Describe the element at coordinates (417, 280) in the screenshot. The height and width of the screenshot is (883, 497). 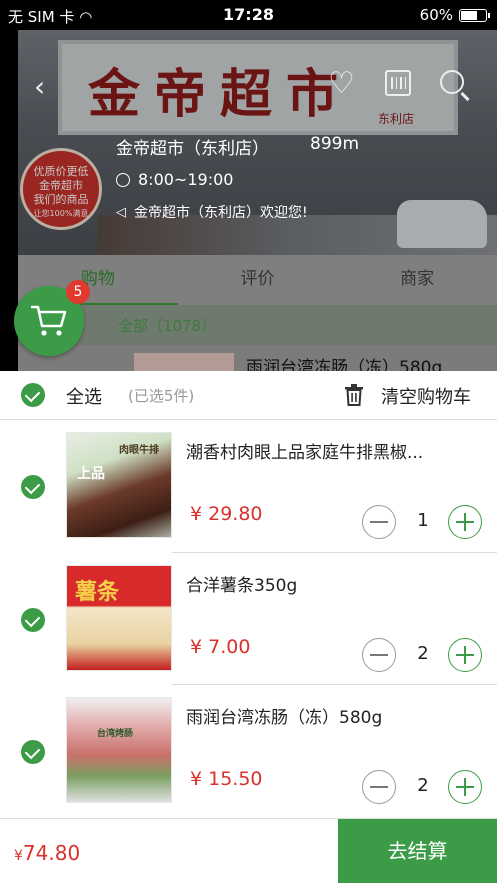
I see `tab-merchant: 商家` at that location.